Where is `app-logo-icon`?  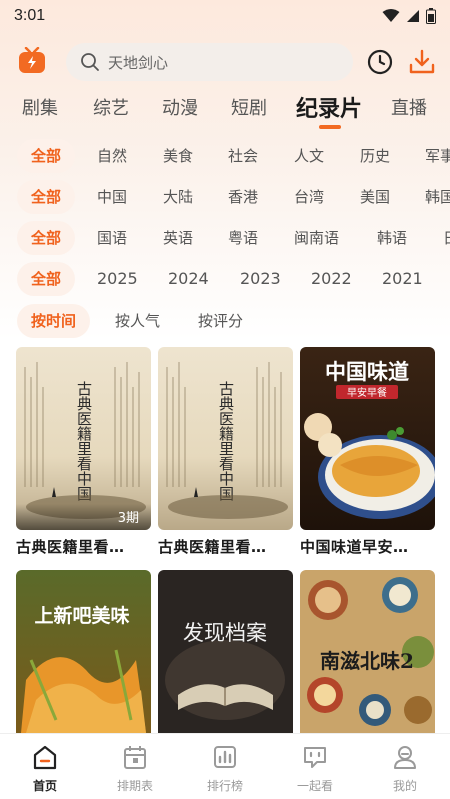
app-logo-icon is located at coordinates (32, 61).